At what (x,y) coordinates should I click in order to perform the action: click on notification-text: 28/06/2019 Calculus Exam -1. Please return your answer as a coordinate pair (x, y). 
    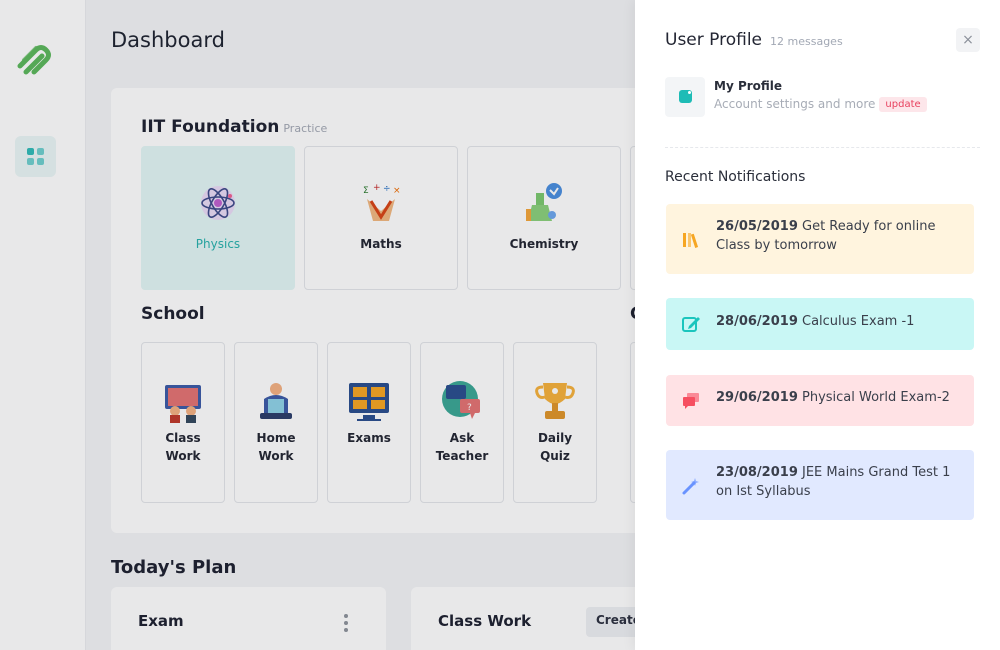
    Looking at the image, I should click on (837, 321).